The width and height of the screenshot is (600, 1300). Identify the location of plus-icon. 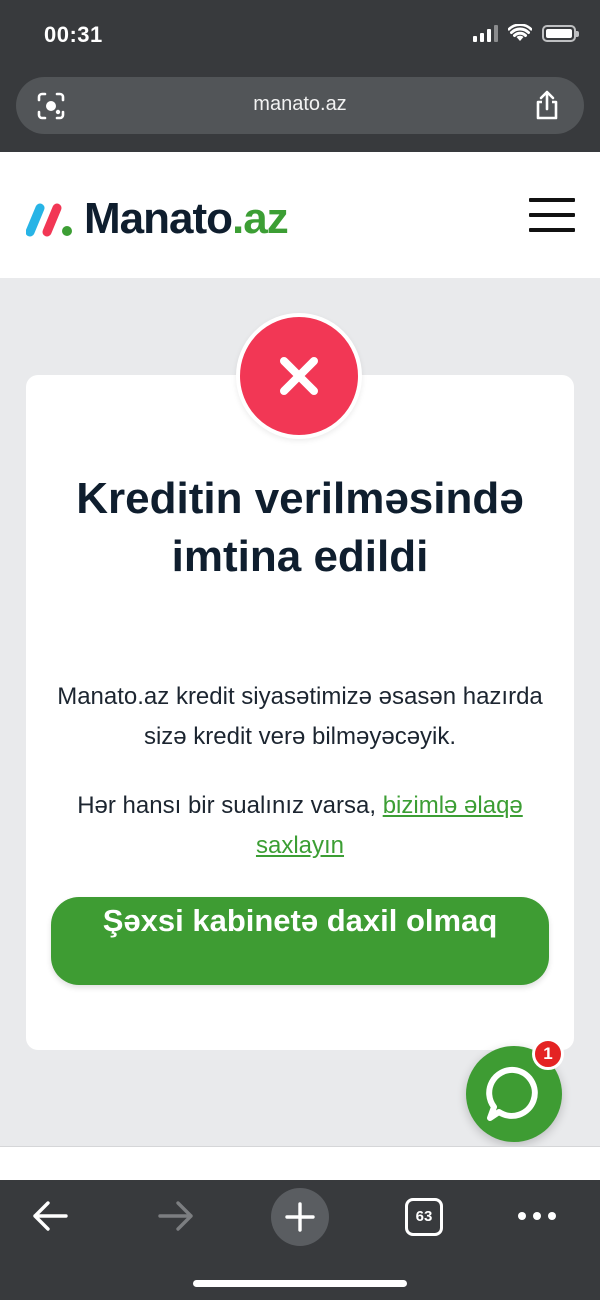
(300, 1217).